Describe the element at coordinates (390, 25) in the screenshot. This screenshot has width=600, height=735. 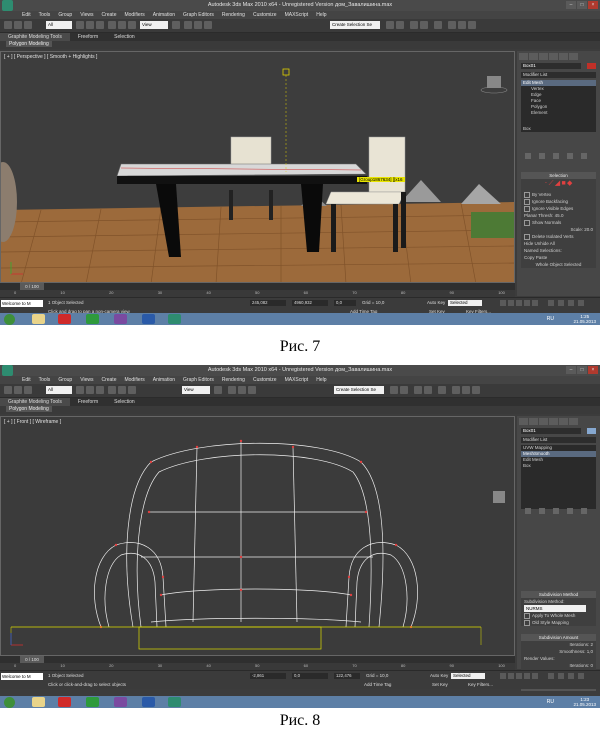
I see `mirror-icon` at that location.